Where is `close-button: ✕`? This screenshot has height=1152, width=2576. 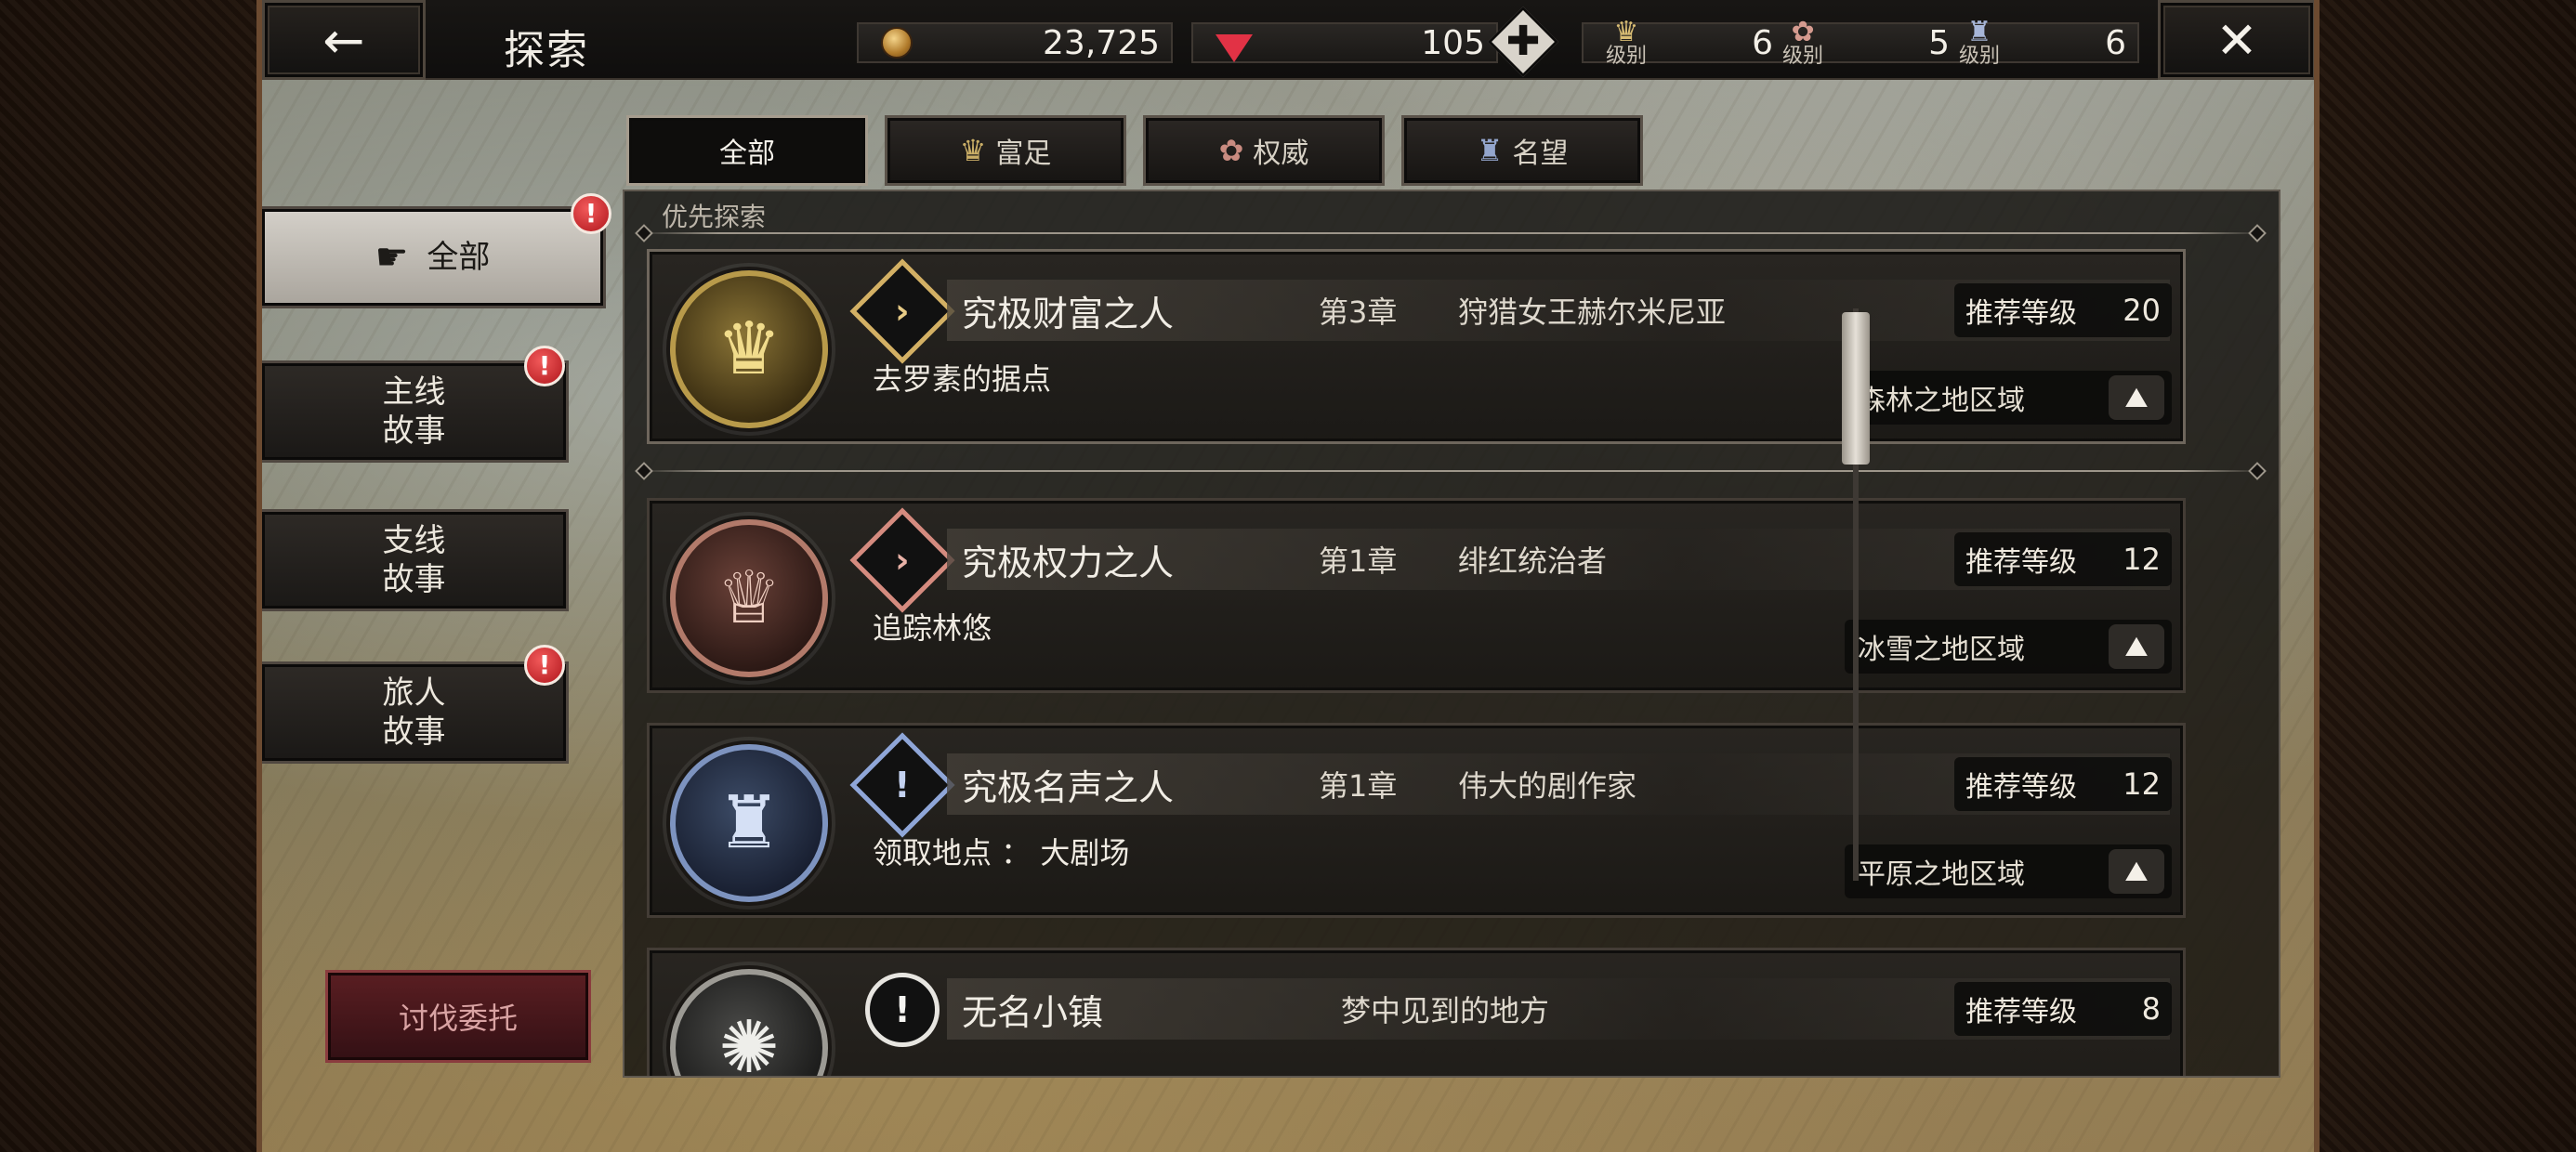
close-button: ✕ is located at coordinates (2236, 40).